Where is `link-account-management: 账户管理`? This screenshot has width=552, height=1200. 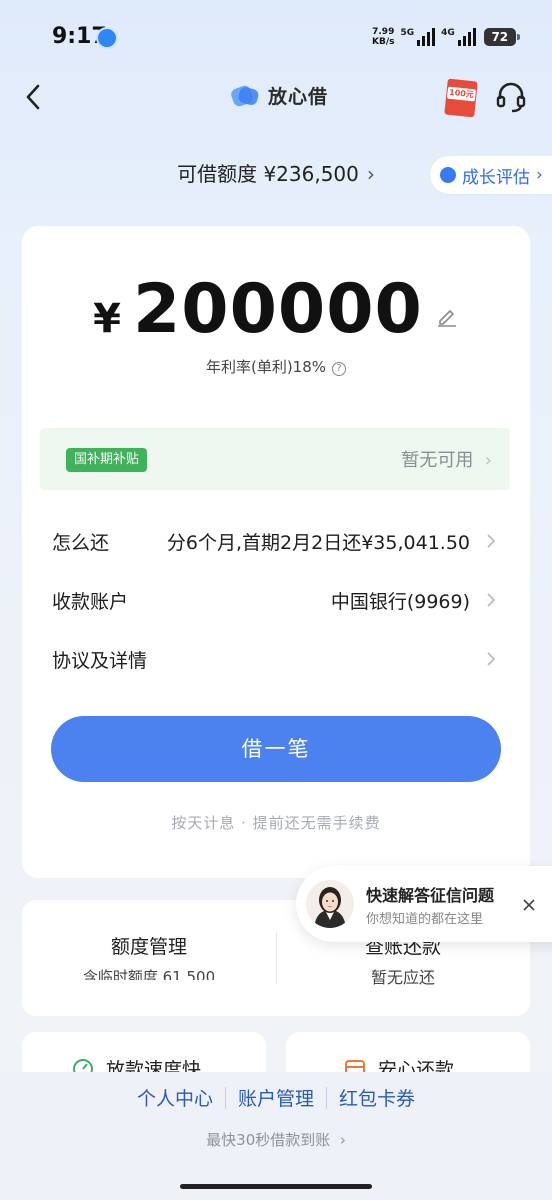
link-account-management: 账户管理 is located at coordinates (276, 1097).